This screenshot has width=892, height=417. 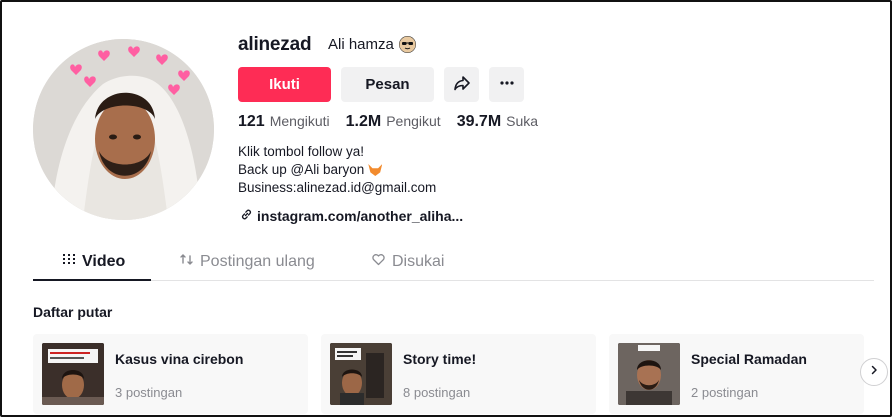 I want to click on playlist-name: Story time!, so click(x=440, y=359).